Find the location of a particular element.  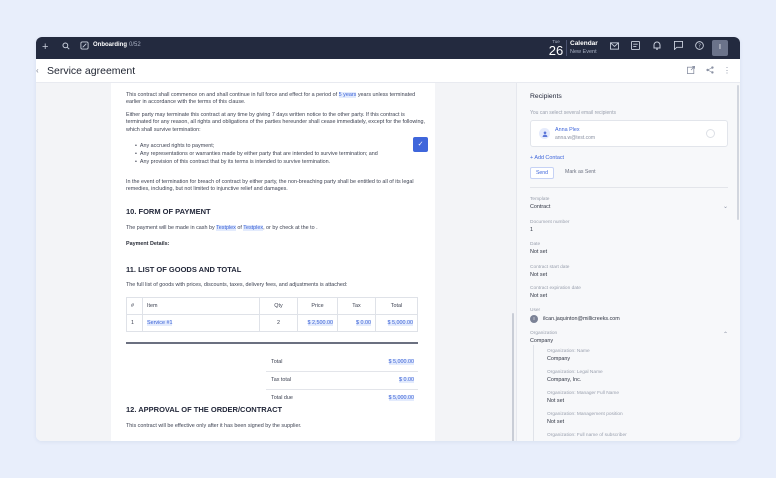

send-button: Send is located at coordinates (542, 173).